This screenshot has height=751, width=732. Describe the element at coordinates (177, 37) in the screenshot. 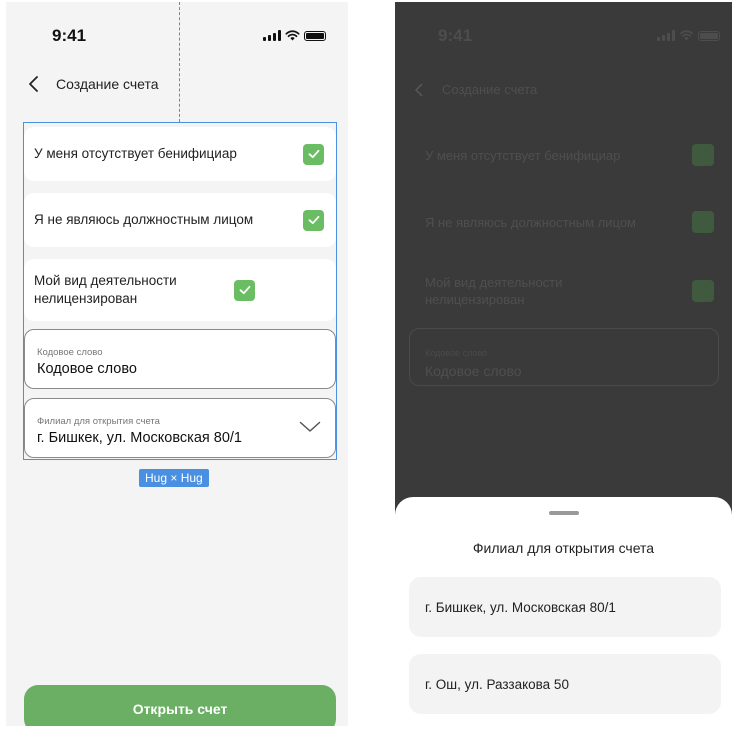

I see `status-bar: 9:41` at that location.